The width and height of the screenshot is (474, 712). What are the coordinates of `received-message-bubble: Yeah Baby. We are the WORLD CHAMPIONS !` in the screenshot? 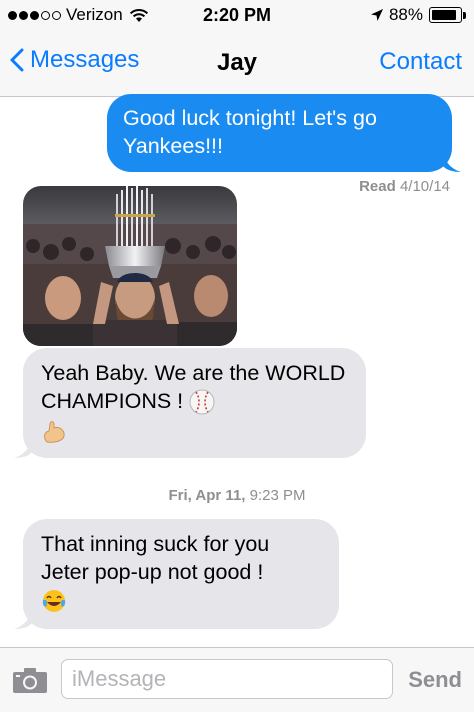 It's located at (190, 403).